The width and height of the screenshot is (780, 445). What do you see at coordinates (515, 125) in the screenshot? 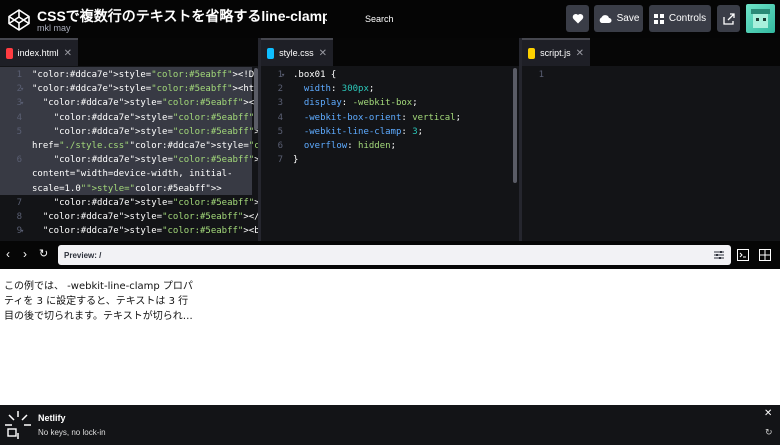
I see `css-scrollbar` at bounding box center [515, 125].